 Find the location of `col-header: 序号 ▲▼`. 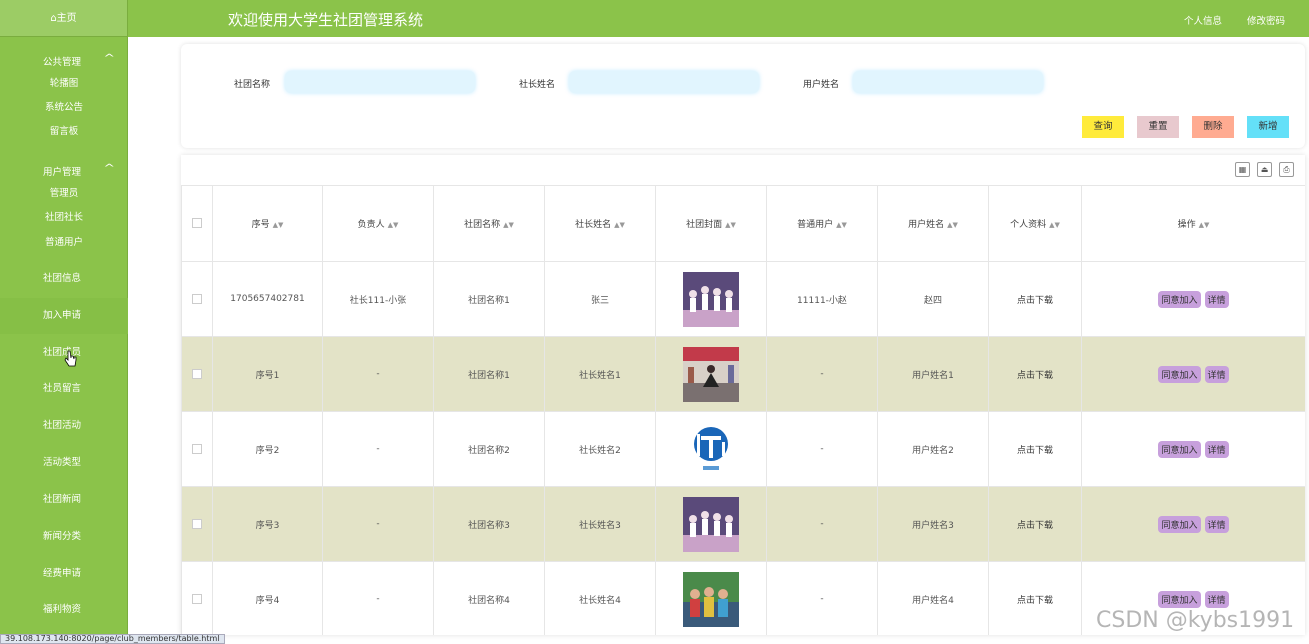

col-header: 序号 ▲▼ is located at coordinates (267, 223).